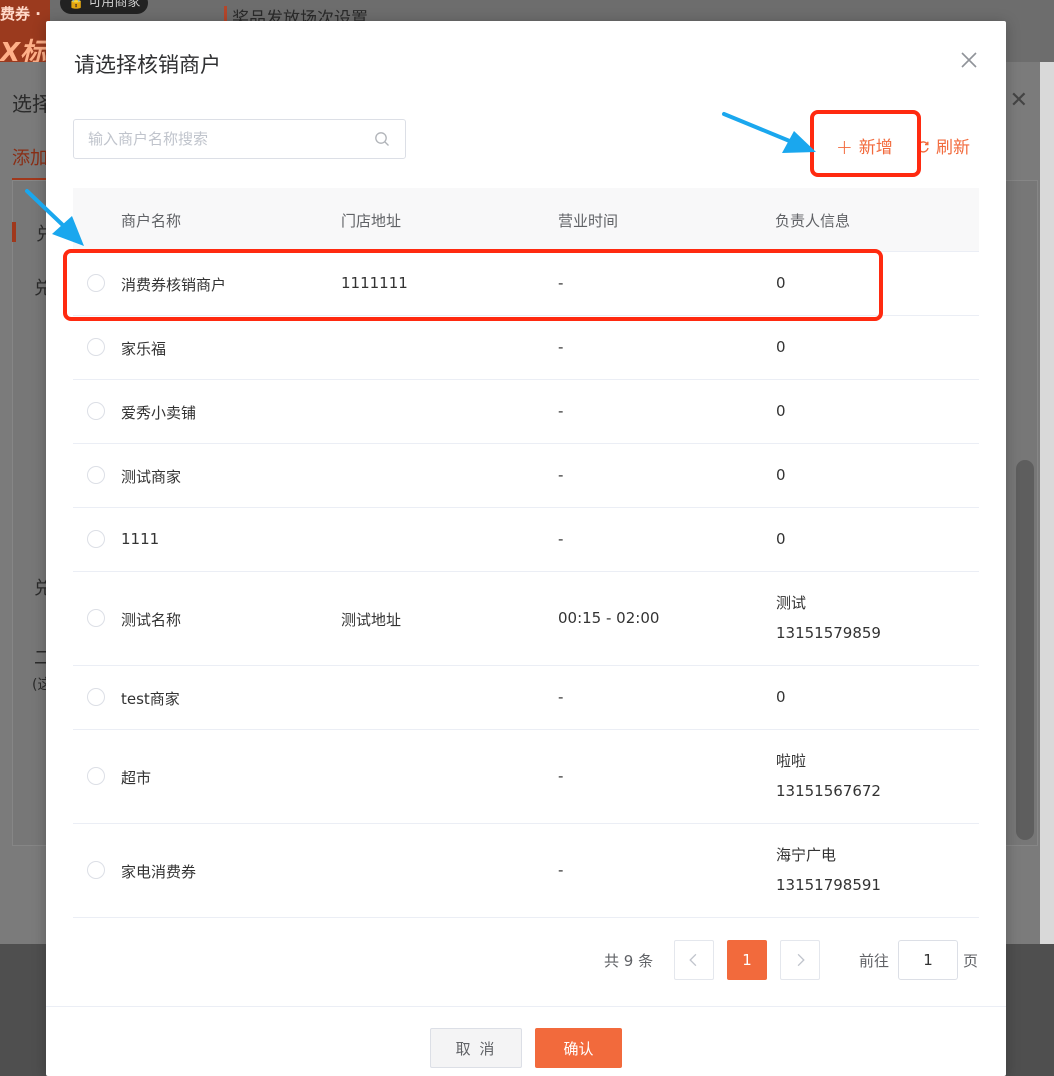  Describe the element at coordinates (526, 1041) in the screenshot. I see `dialog-footer: 取 消 确认` at that location.